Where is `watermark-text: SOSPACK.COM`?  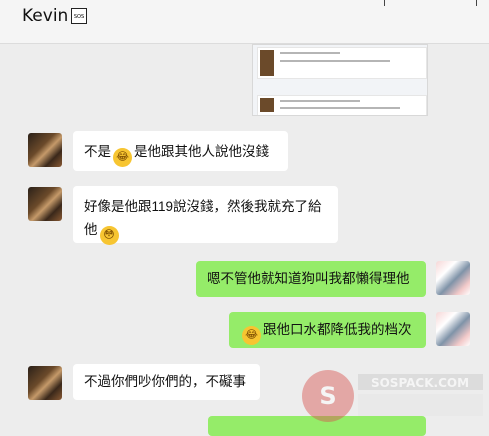
watermark-text: SOSPACK.COM is located at coordinates (420, 383).